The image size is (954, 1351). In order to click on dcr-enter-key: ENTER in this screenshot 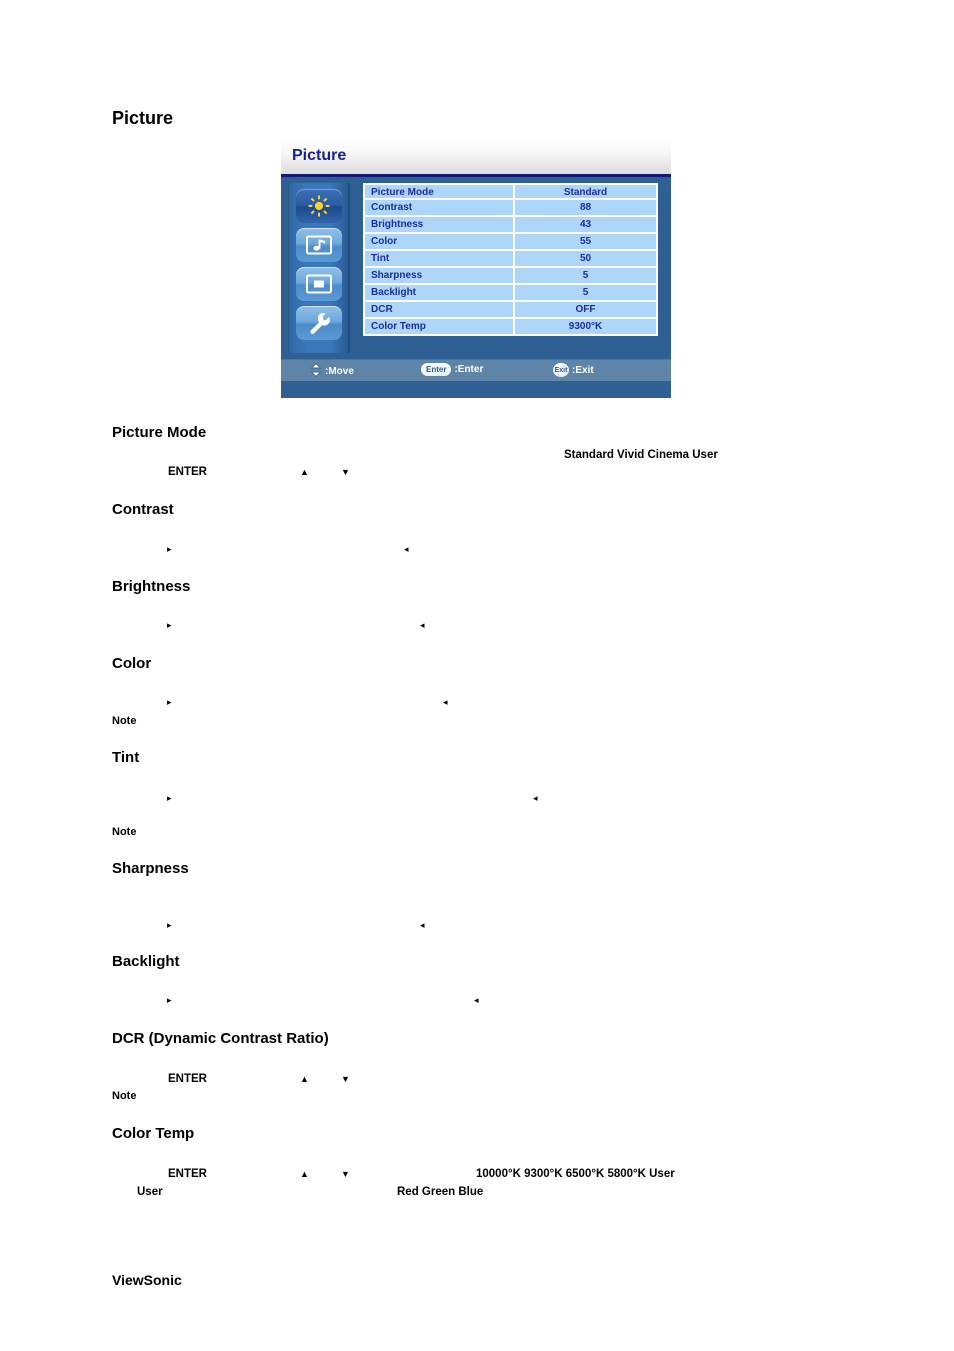, I will do `click(187, 1079)`.